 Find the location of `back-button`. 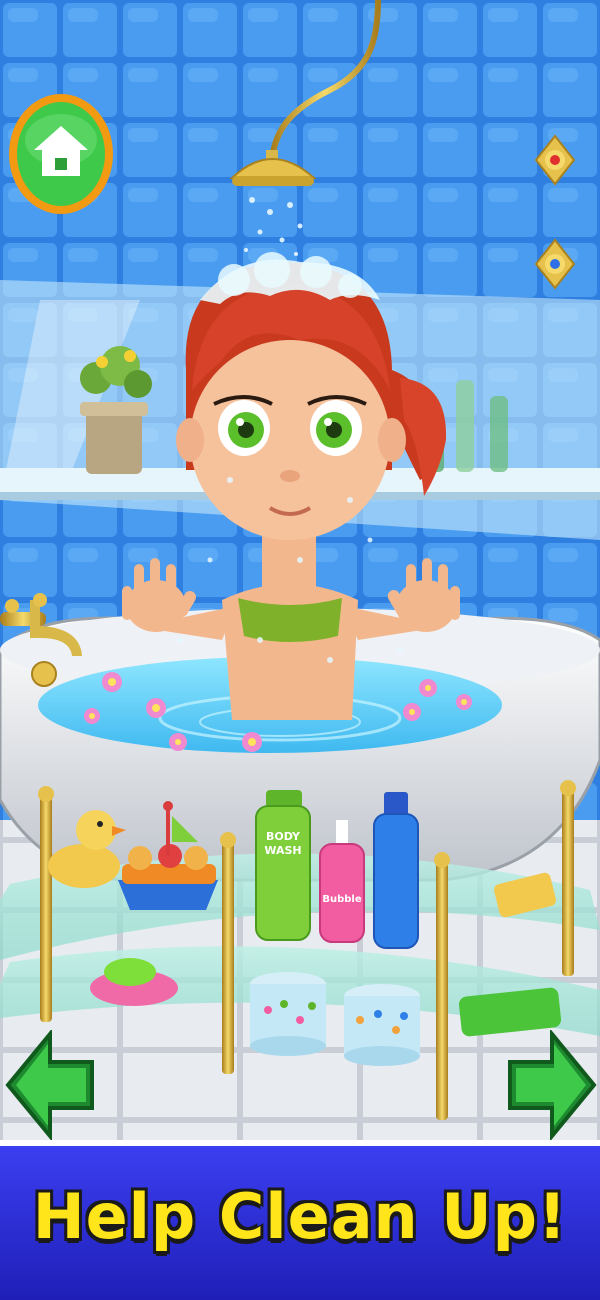

back-button is located at coordinates (50, 1085).